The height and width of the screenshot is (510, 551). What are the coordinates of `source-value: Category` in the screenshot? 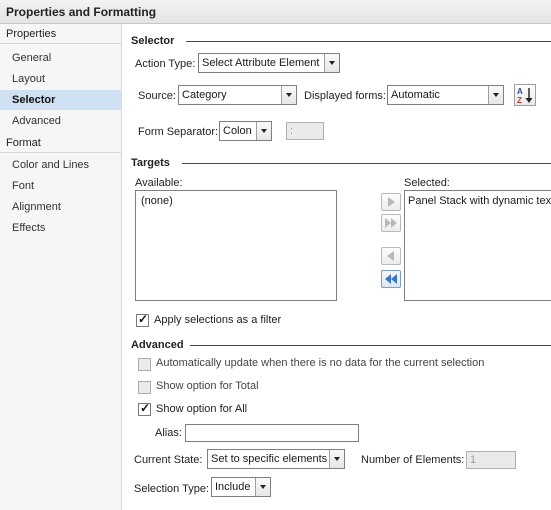 It's located at (204, 95).